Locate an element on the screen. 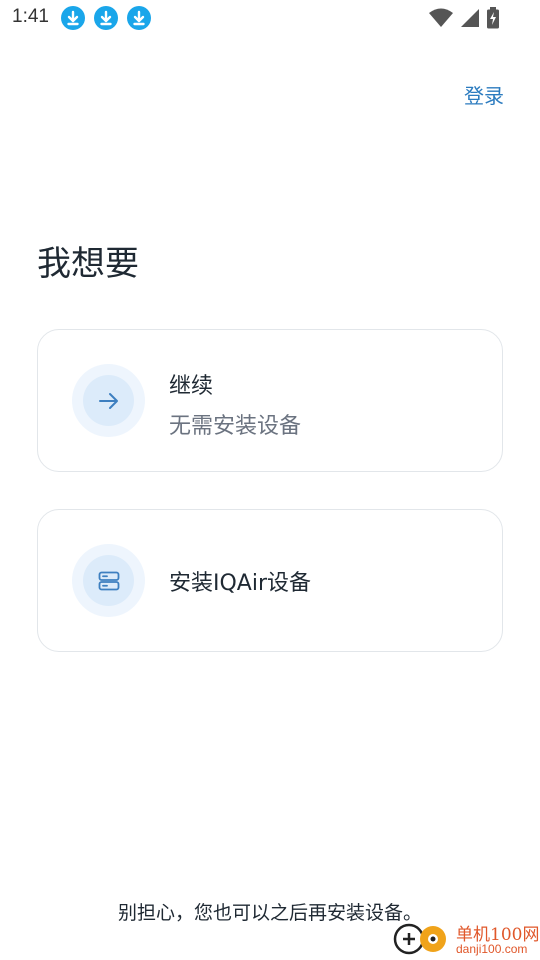  watermark: 单机100网 danji100.com is located at coordinates (465, 939).